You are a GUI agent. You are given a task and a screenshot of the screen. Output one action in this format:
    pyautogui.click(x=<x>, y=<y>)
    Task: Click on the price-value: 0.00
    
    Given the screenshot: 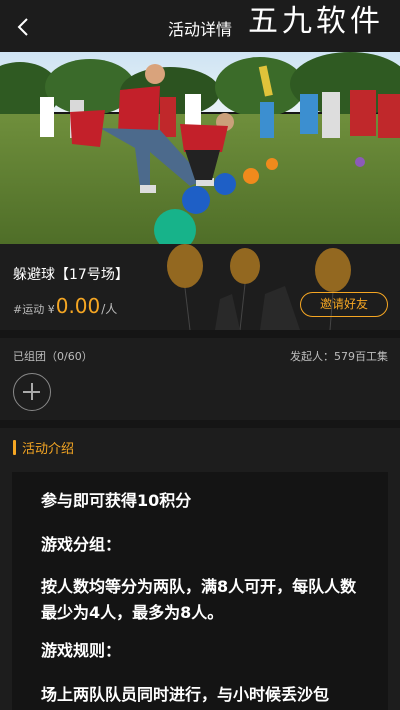 What is the action you would take?
    pyautogui.click(x=78, y=306)
    